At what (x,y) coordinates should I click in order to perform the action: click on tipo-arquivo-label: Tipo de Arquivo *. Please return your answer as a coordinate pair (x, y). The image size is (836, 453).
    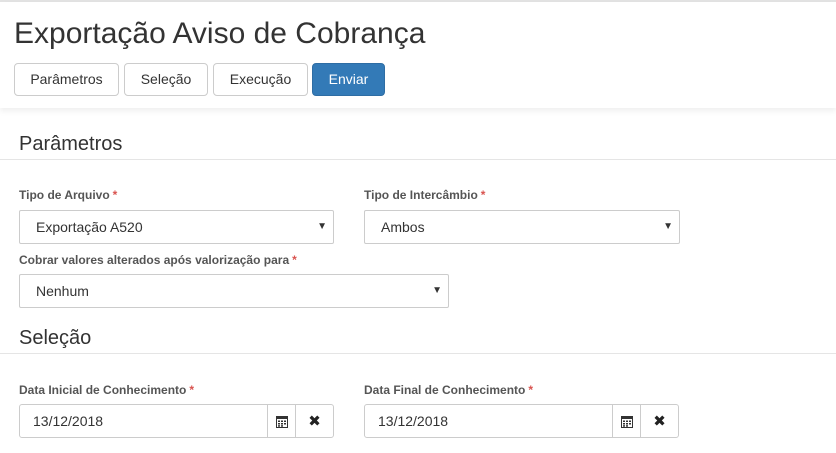
    Looking at the image, I should click on (68, 195).